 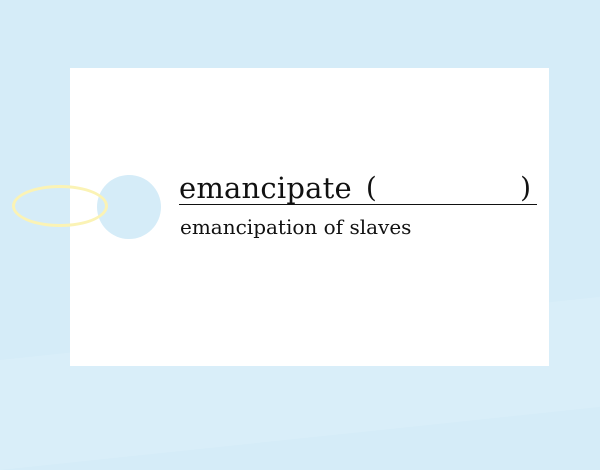 What do you see at coordinates (358, 187) in the screenshot?
I see `headword-line: emancipate ( )` at bounding box center [358, 187].